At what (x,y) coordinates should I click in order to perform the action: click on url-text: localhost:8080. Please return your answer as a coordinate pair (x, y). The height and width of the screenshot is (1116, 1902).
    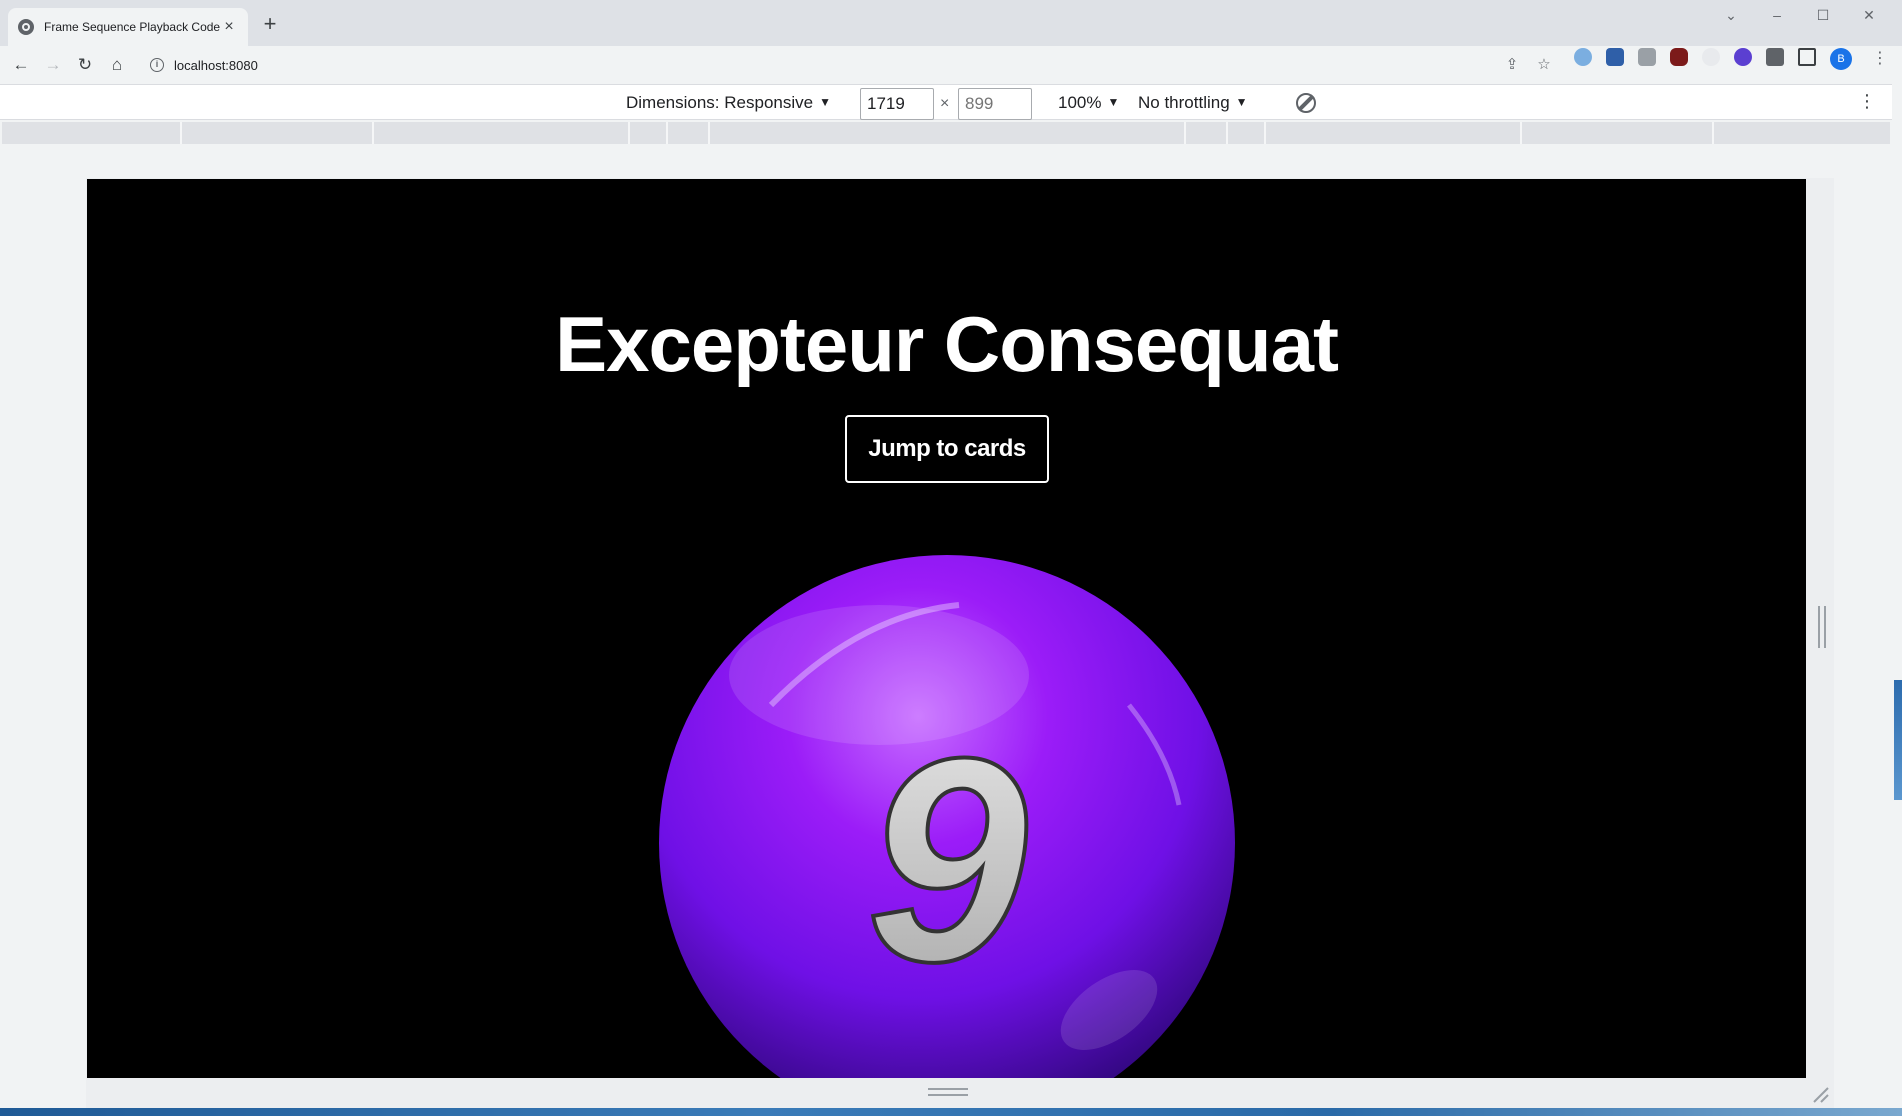
    Looking at the image, I should click on (216, 65).